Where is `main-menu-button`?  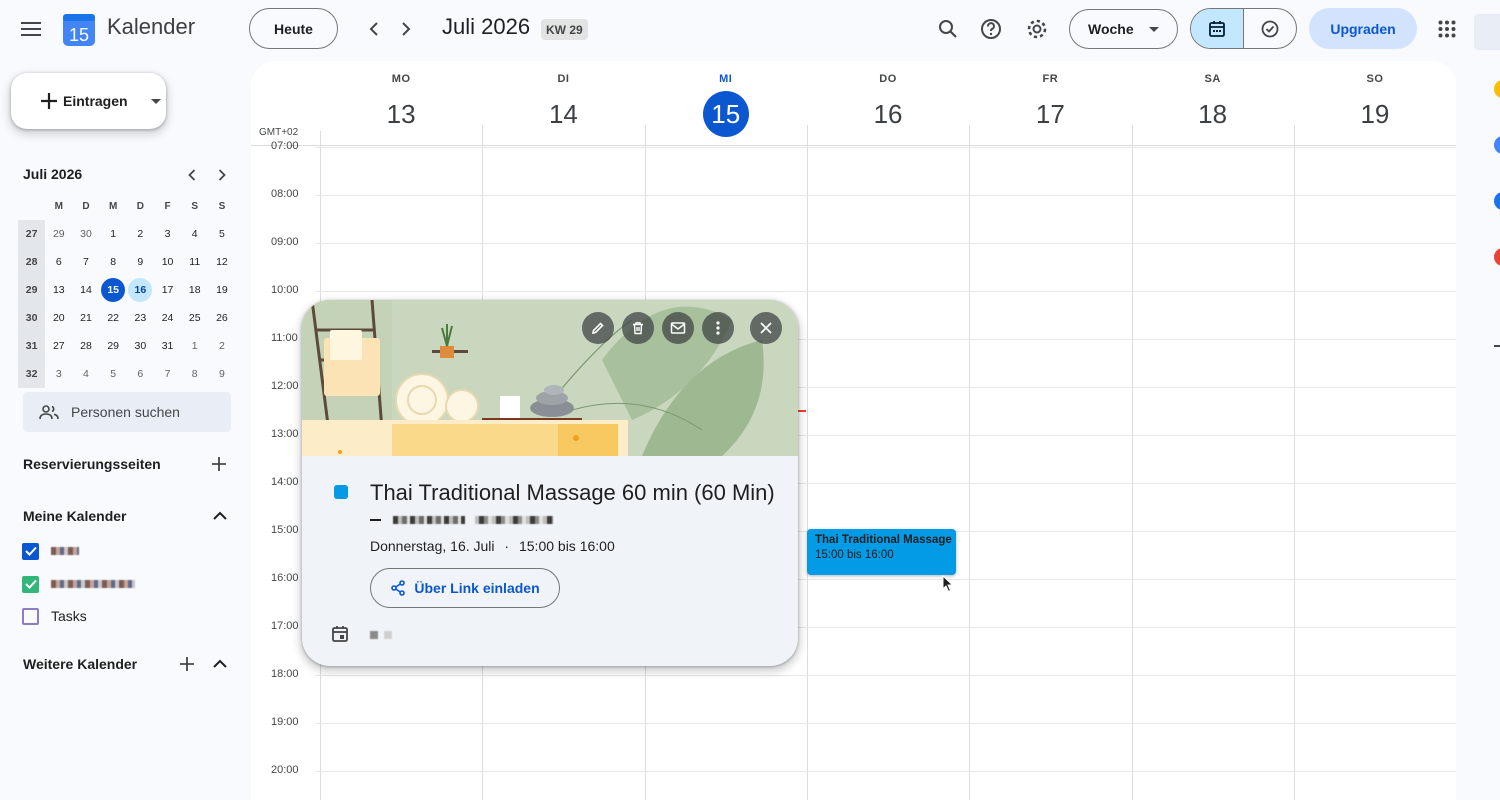
main-menu-button is located at coordinates (31, 29).